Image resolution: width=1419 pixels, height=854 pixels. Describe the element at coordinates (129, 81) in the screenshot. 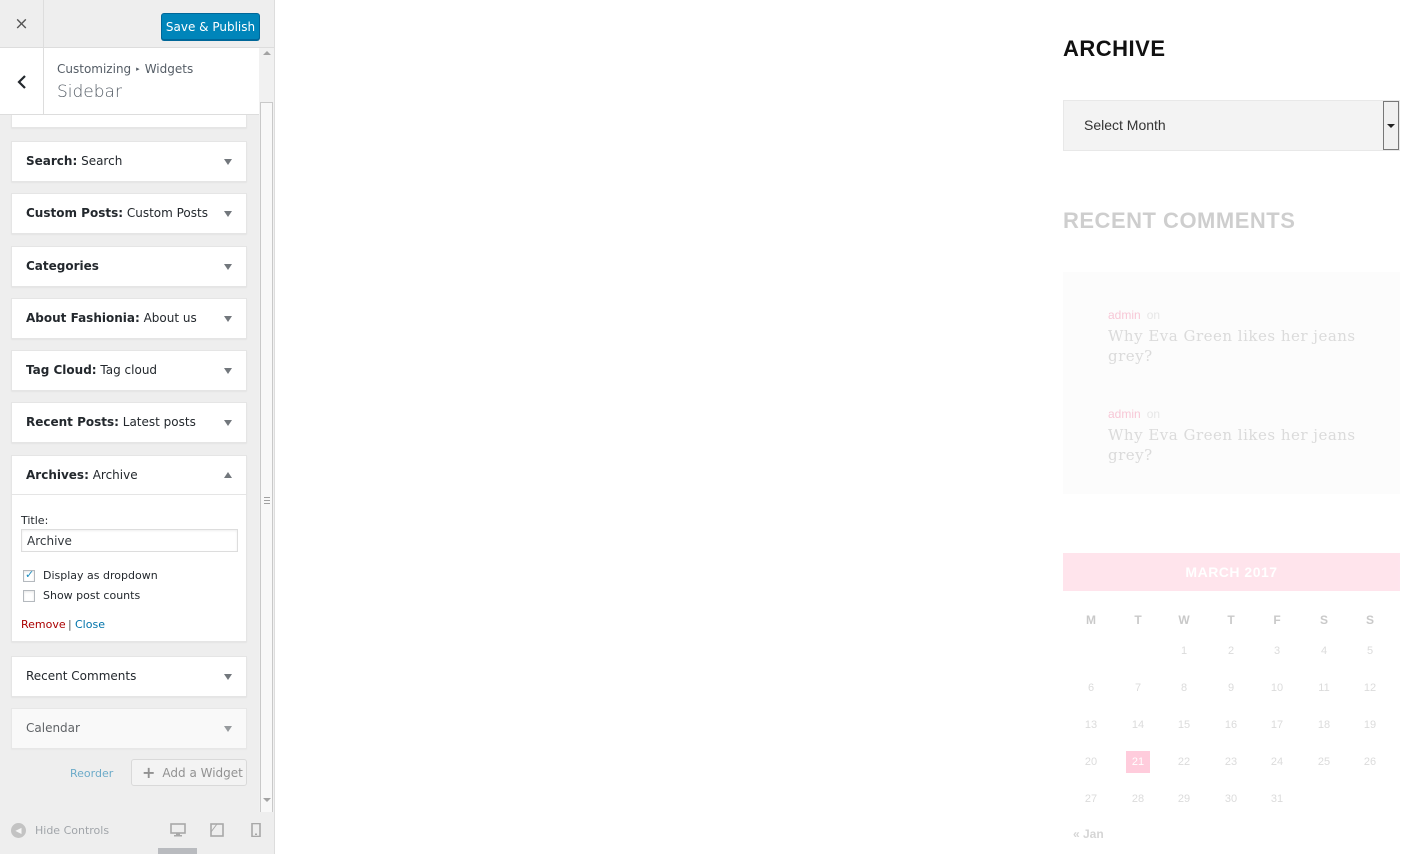

I see `section-header: Customizing ▸ Widgets Sidebar` at that location.